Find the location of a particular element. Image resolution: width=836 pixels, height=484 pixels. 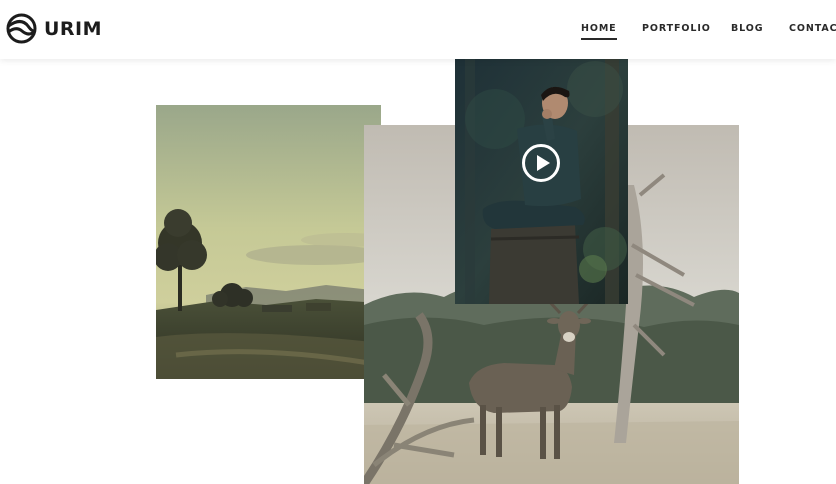

site-header: URIM HOME PORTFOLIO BLOG CONTACT is located at coordinates (418, 29).